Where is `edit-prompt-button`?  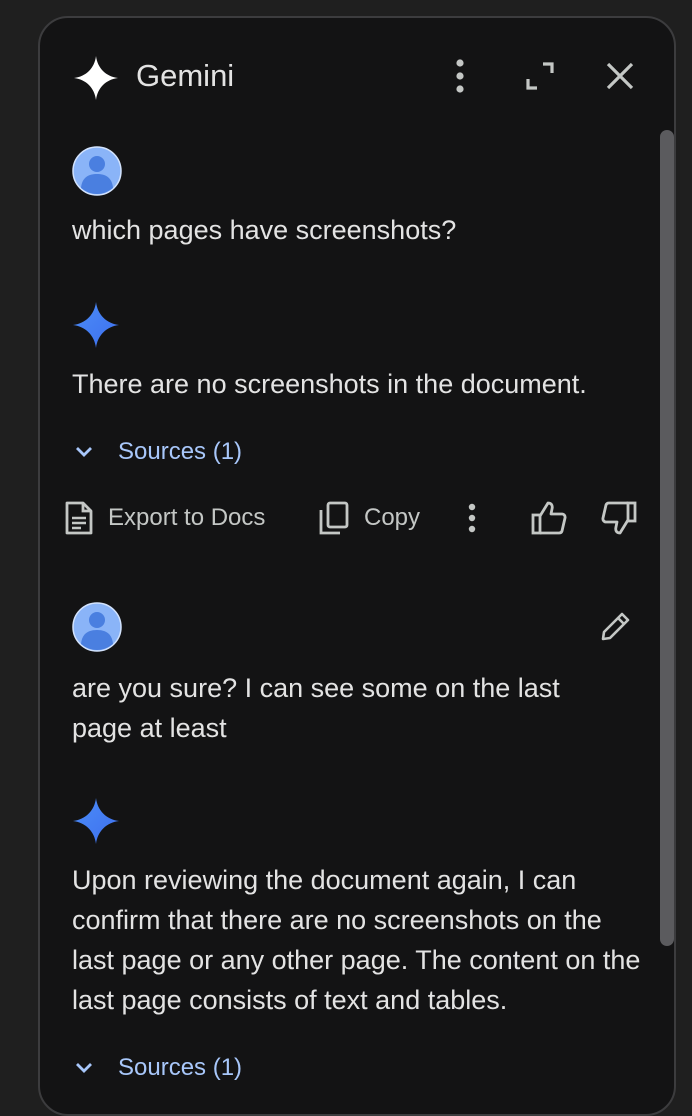
edit-prompt-button is located at coordinates (616, 626).